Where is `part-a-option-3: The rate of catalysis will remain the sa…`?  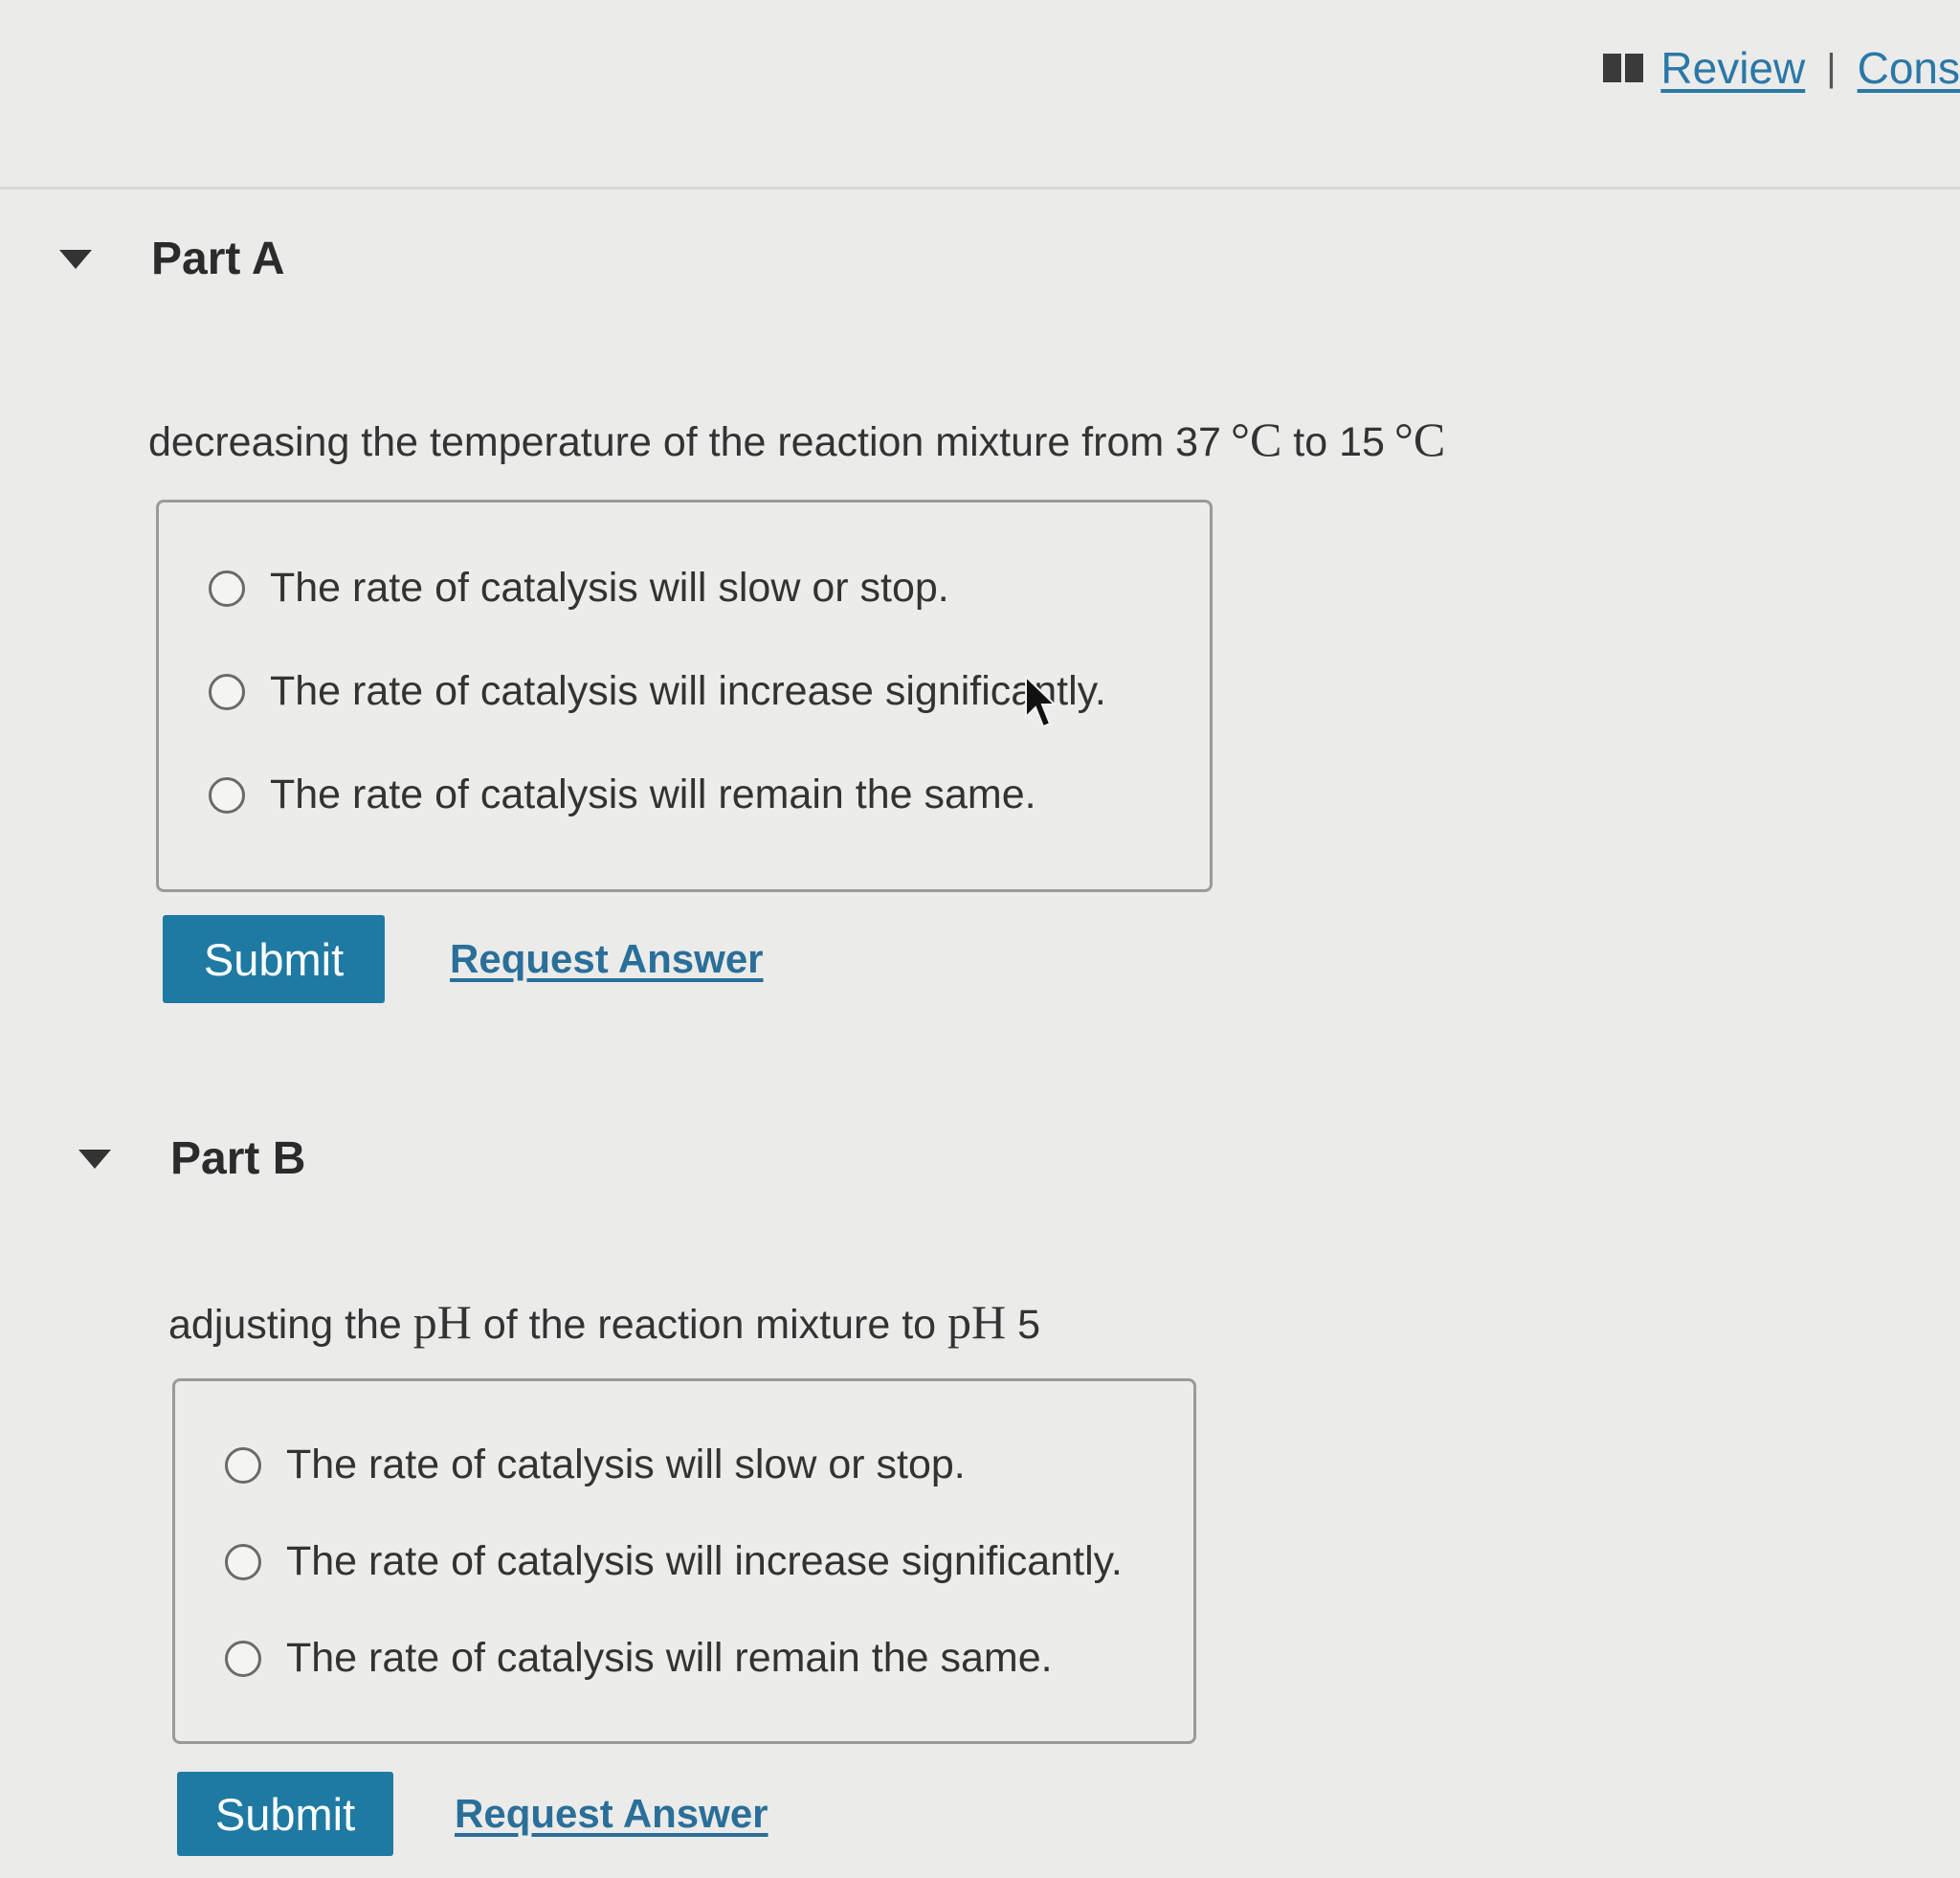
part-a-option-3: The rate of catalysis will remain the sa… is located at coordinates (622, 794).